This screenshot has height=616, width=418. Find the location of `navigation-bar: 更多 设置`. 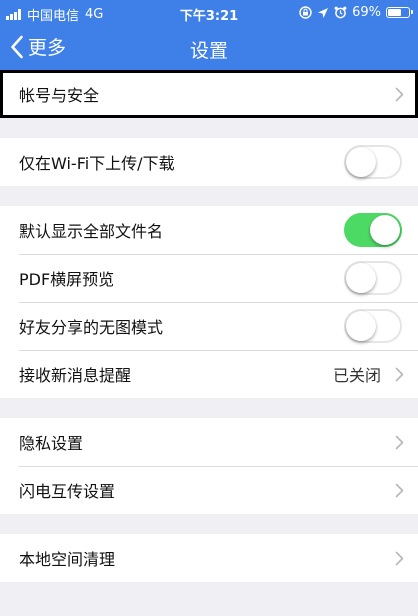

navigation-bar: 更多 设置 is located at coordinates (209, 48).